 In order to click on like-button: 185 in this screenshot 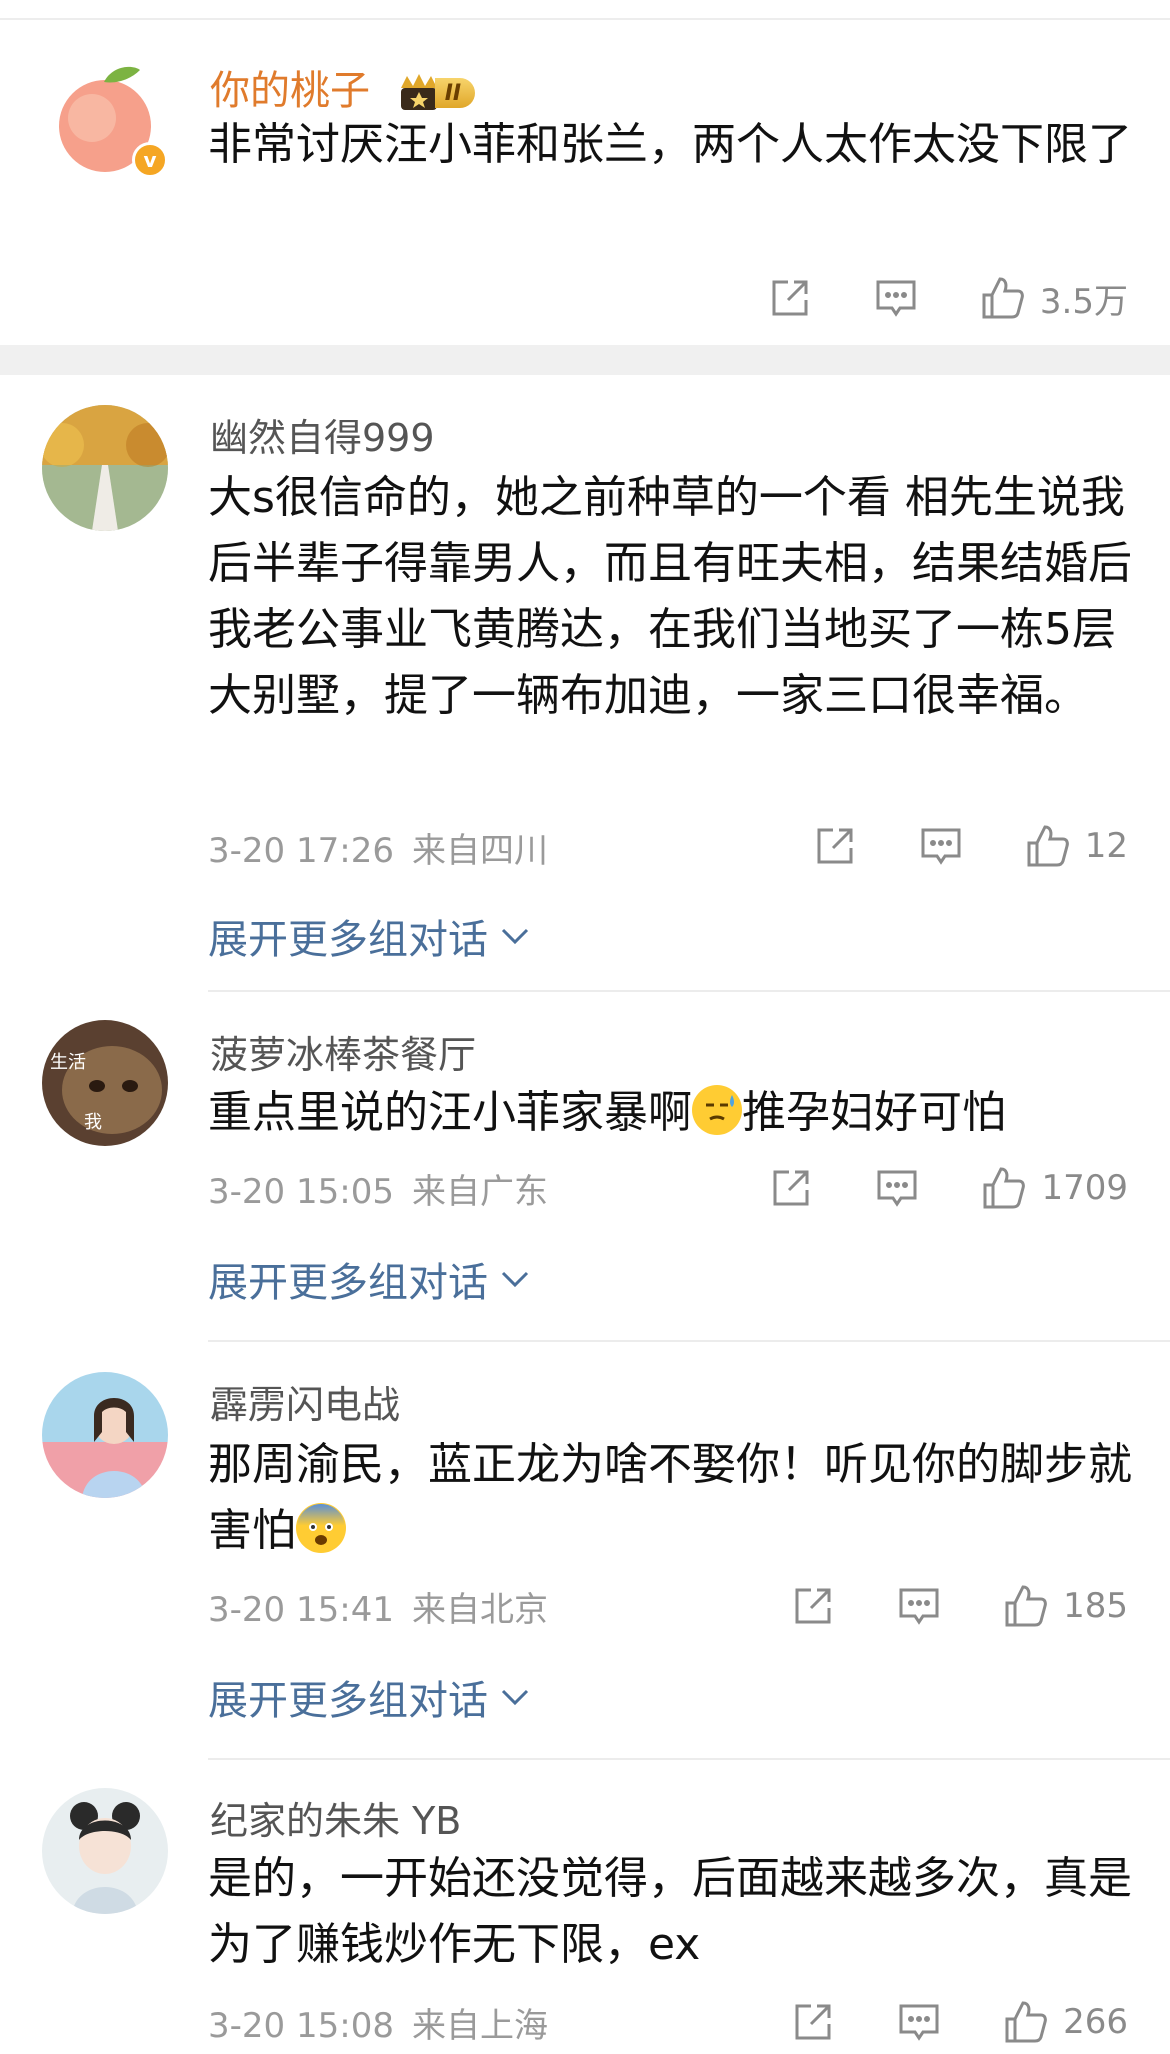, I will do `click(1065, 1606)`.